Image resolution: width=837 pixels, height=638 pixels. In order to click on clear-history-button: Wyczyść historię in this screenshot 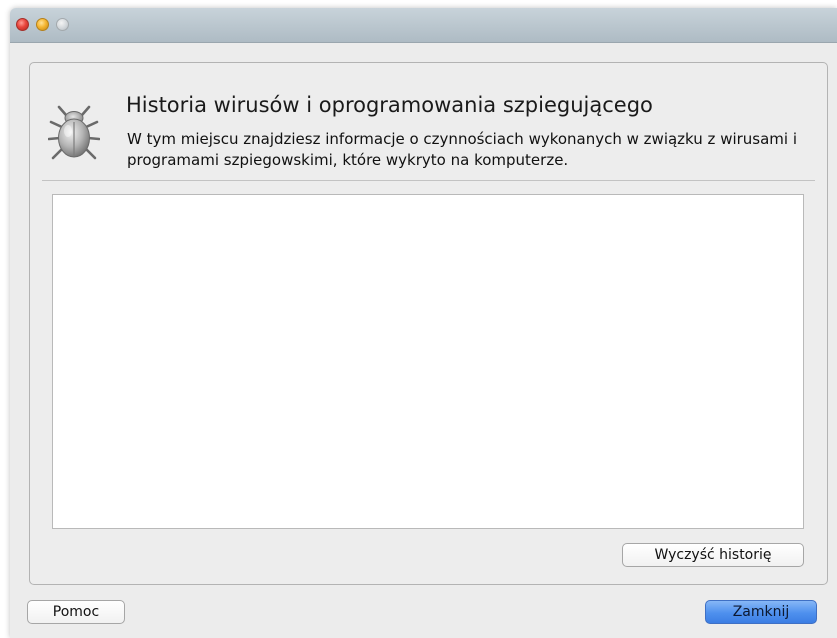, I will do `click(713, 555)`.